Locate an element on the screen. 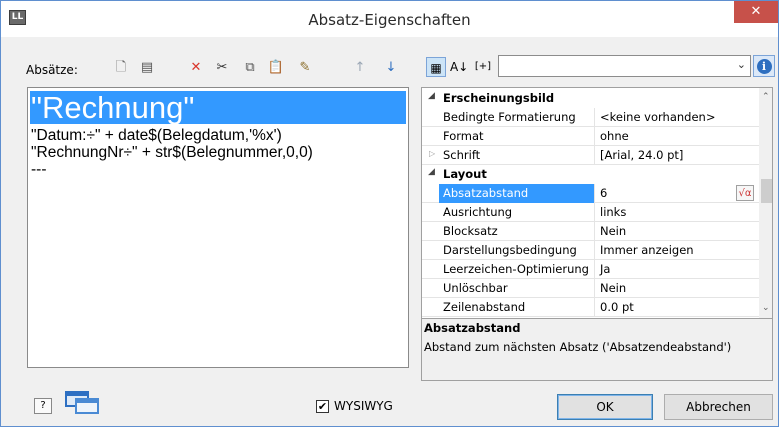 The height and width of the screenshot is (427, 779). property-row: Darstellungsbedingung Immer anzeigen is located at coordinates (591, 250).